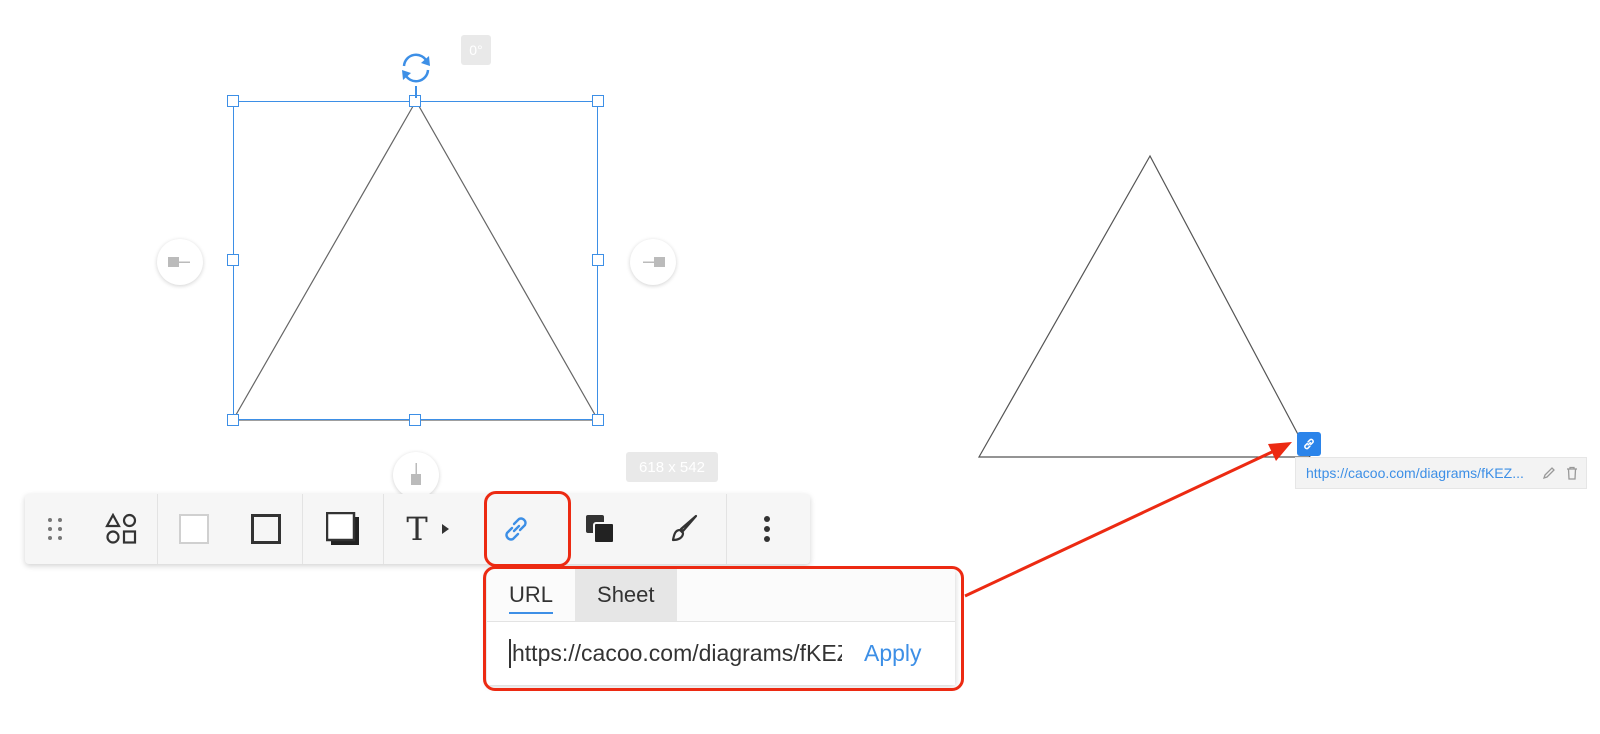  Describe the element at coordinates (1549, 473) in the screenshot. I see `edit-pencil-icon` at that location.